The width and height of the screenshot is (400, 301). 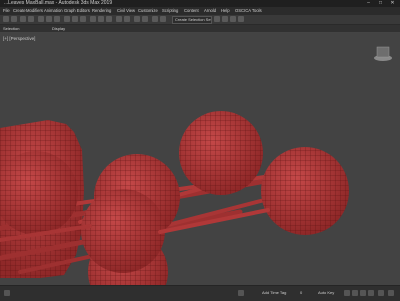 What do you see at coordinates (34, 11) in the screenshot?
I see `menu-modifiers: Modifiers` at bounding box center [34, 11].